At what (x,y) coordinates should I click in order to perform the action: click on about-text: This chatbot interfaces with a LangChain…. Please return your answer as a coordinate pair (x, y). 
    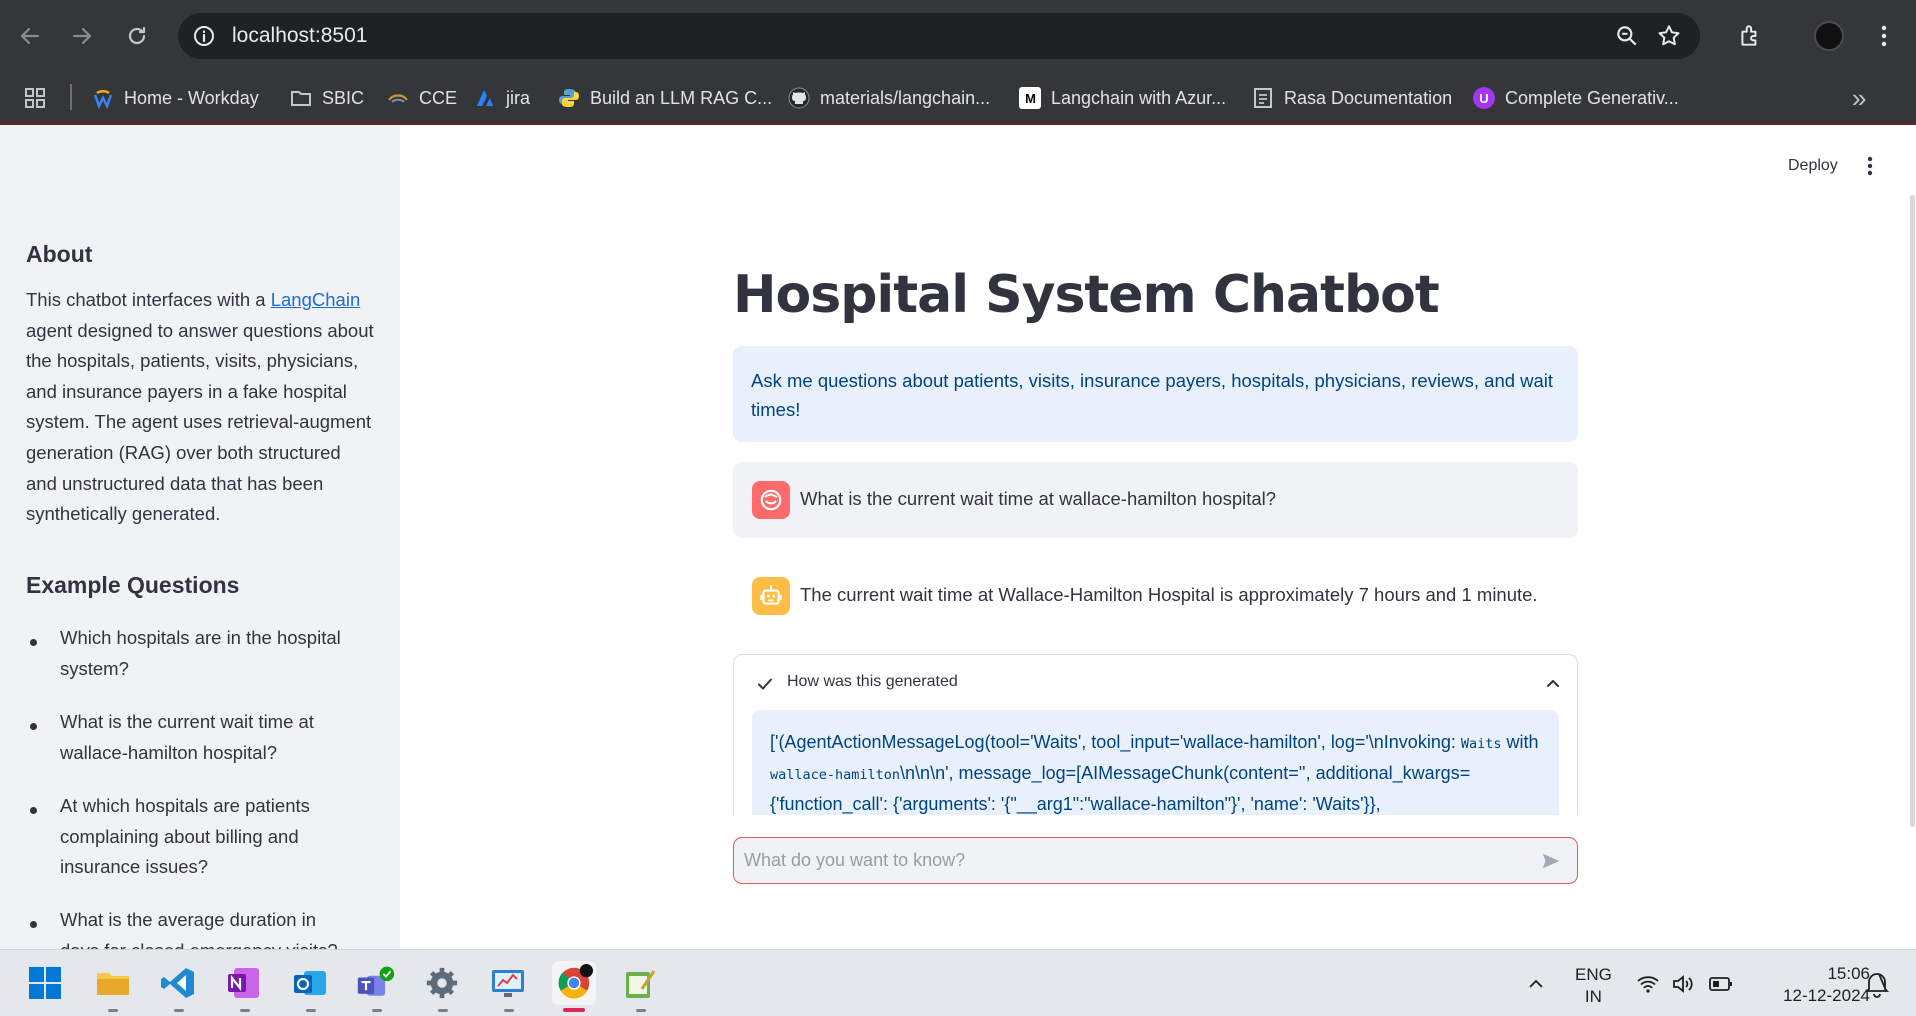
    Looking at the image, I should click on (200, 407).